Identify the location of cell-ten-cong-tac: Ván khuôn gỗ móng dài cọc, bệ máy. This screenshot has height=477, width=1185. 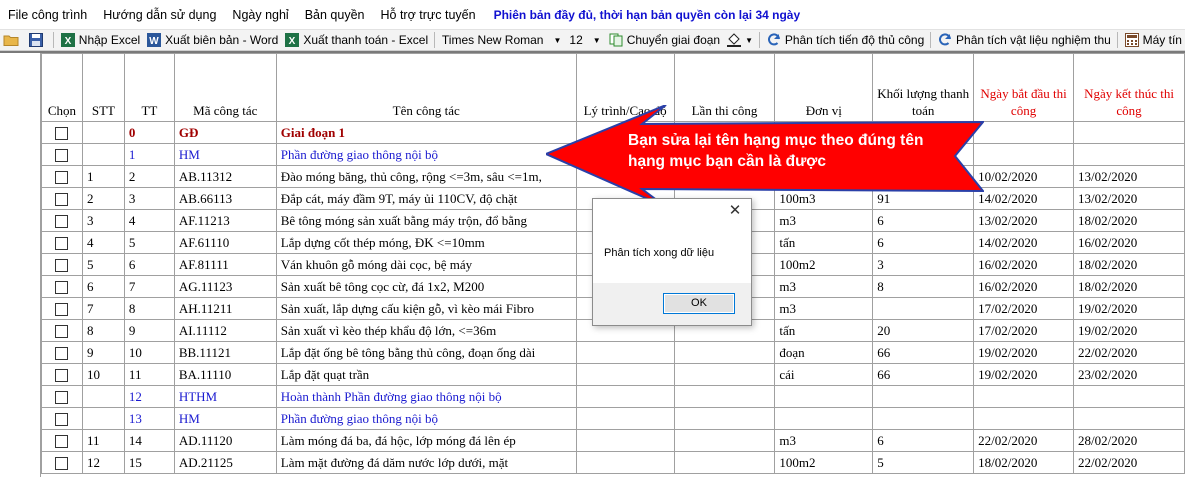
(426, 264).